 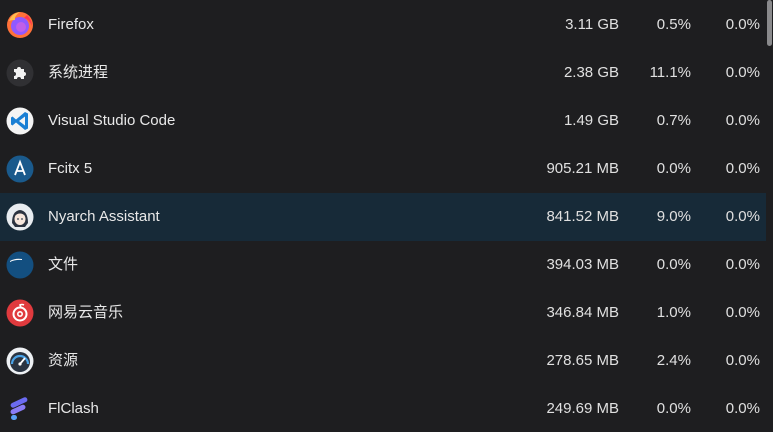 What do you see at coordinates (582, 408) in the screenshot?
I see `memory-value: 249.69 MB` at bounding box center [582, 408].